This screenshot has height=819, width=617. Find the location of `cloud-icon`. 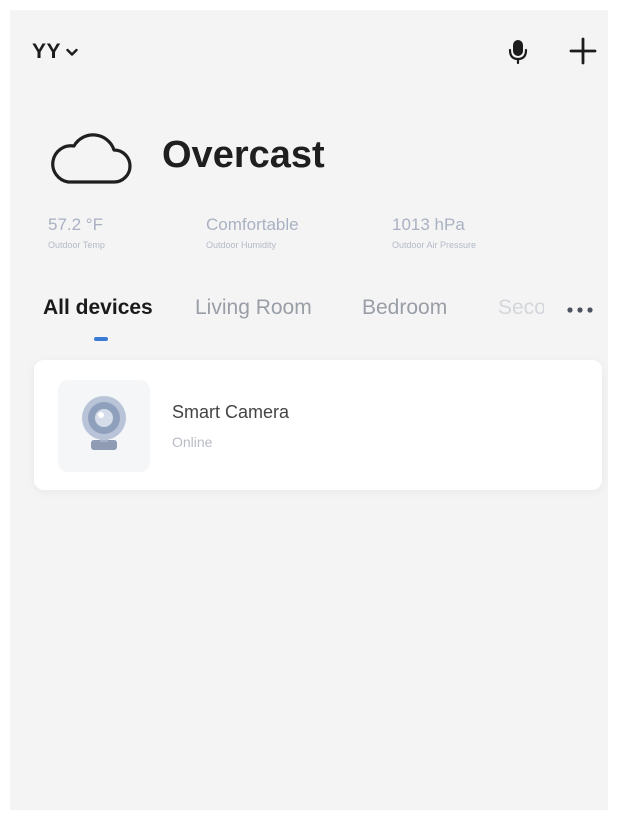

cloud-icon is located at coordinates (91, 158).